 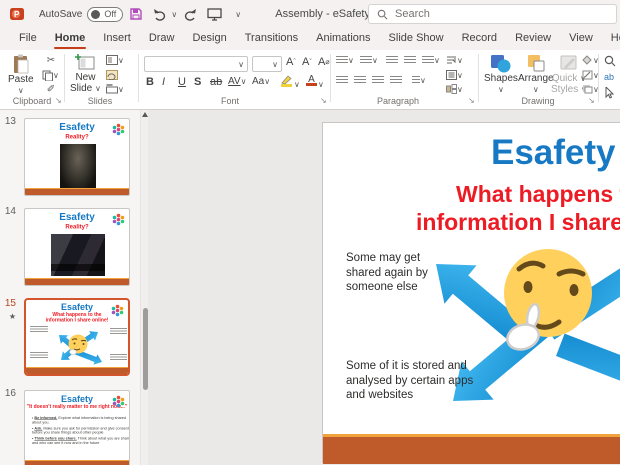 I want to click on bullets-button: ∨, so click(x=345, y=60).